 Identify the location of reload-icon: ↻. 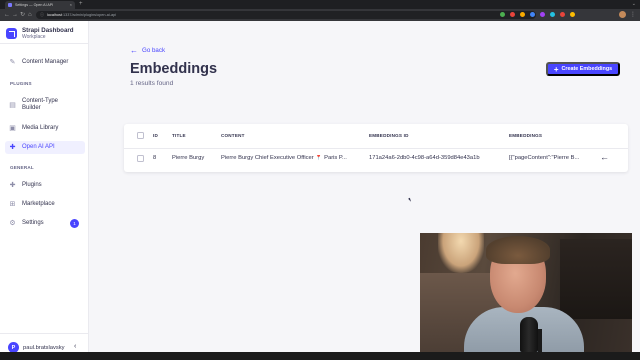
(22, 15).